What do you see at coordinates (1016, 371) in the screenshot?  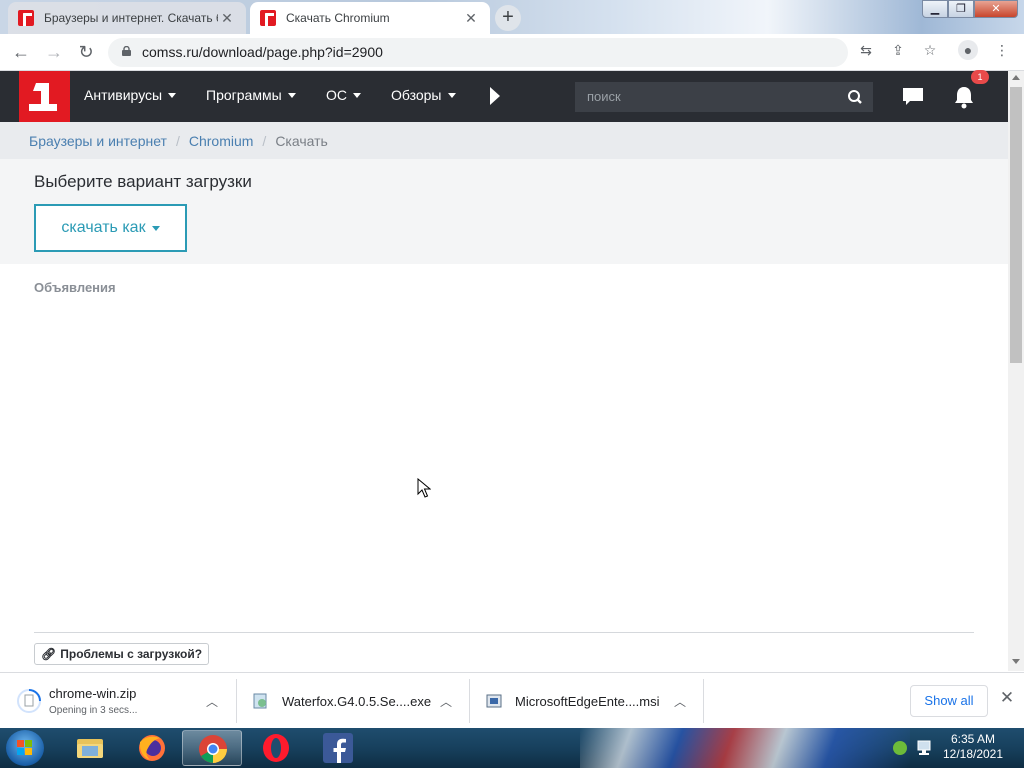 I see `page-scrollbar` at bounding box center [1016, 371].